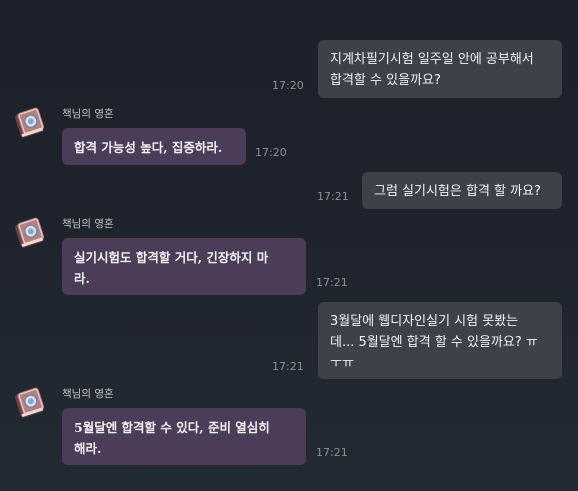 This screenshot has width=578, height=491. What do you see at coordinates (154, 146) in the screenshot?
I see `bot-message-bubble: 합격 가능성 높다, 집중하라.` at bounding box center [154, 146].